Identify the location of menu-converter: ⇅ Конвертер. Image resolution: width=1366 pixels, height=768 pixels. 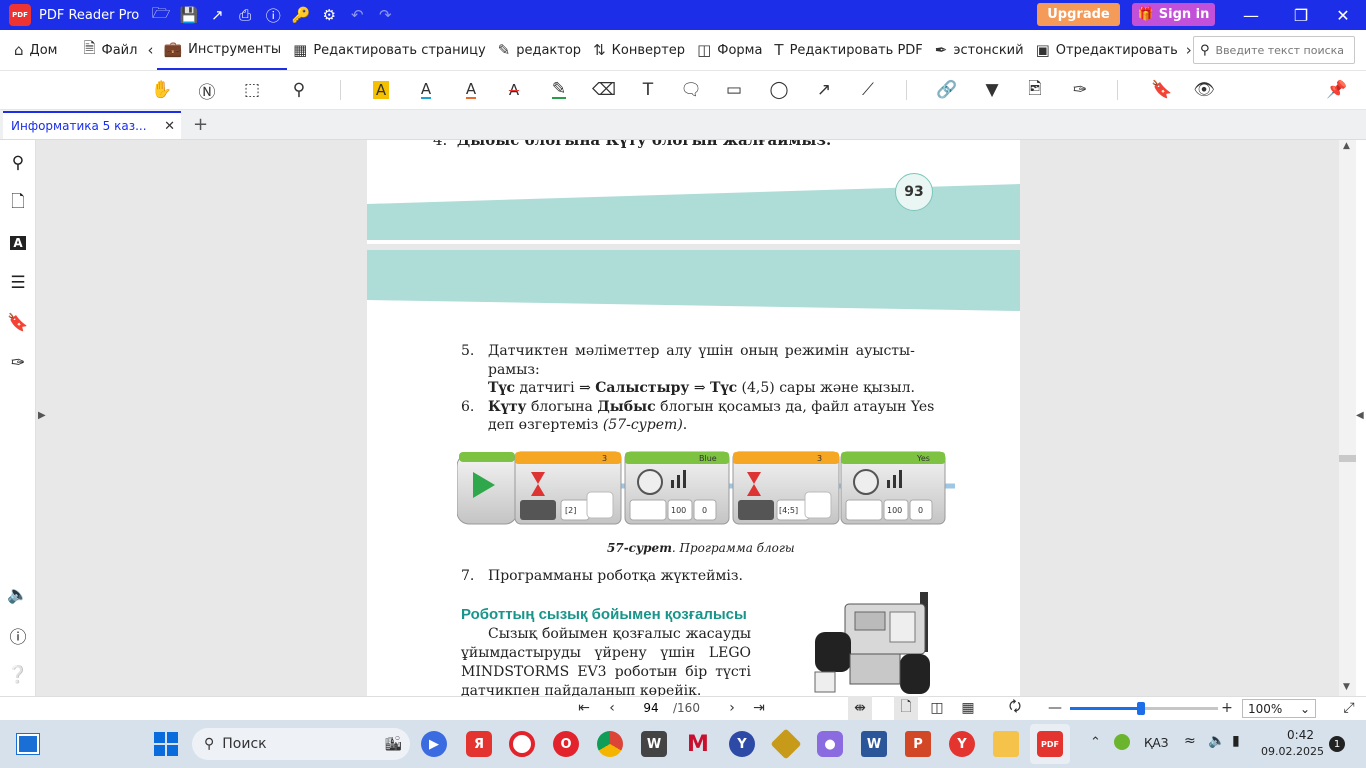
(639, 50).